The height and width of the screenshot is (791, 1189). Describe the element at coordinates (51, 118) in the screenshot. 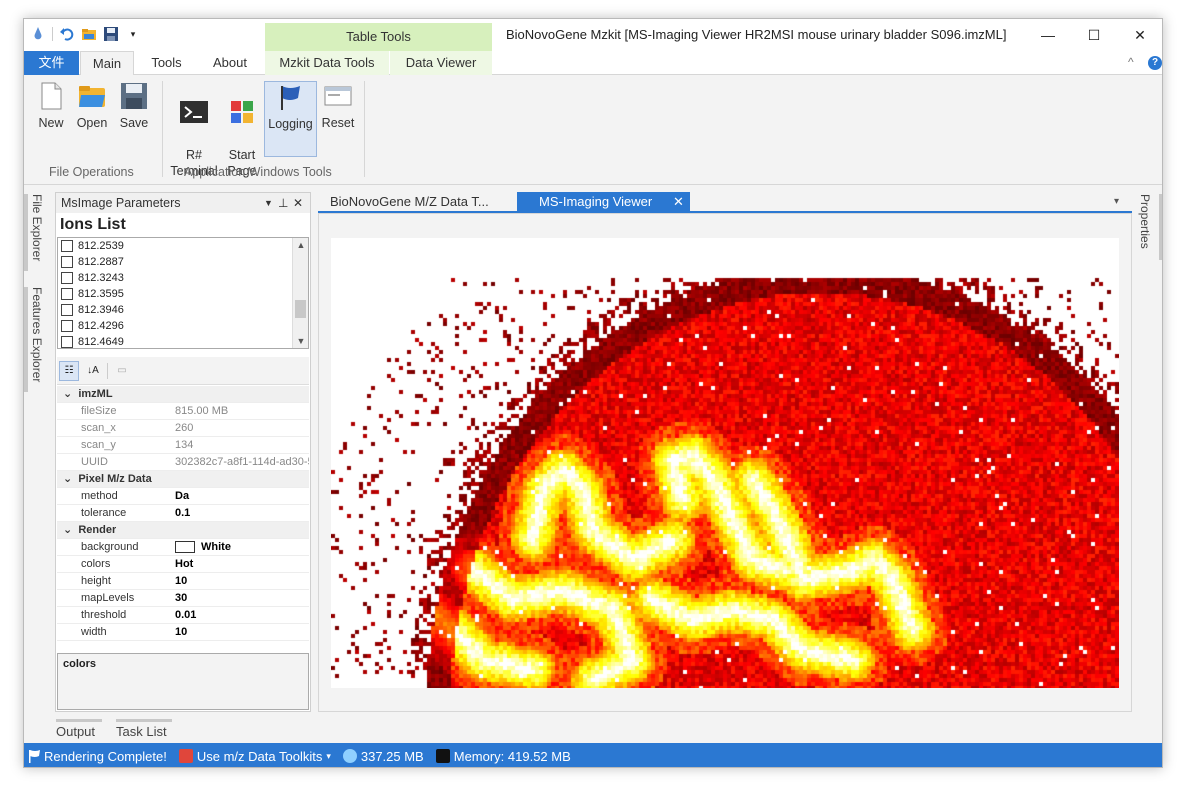

I see `new-button: New` at that location.